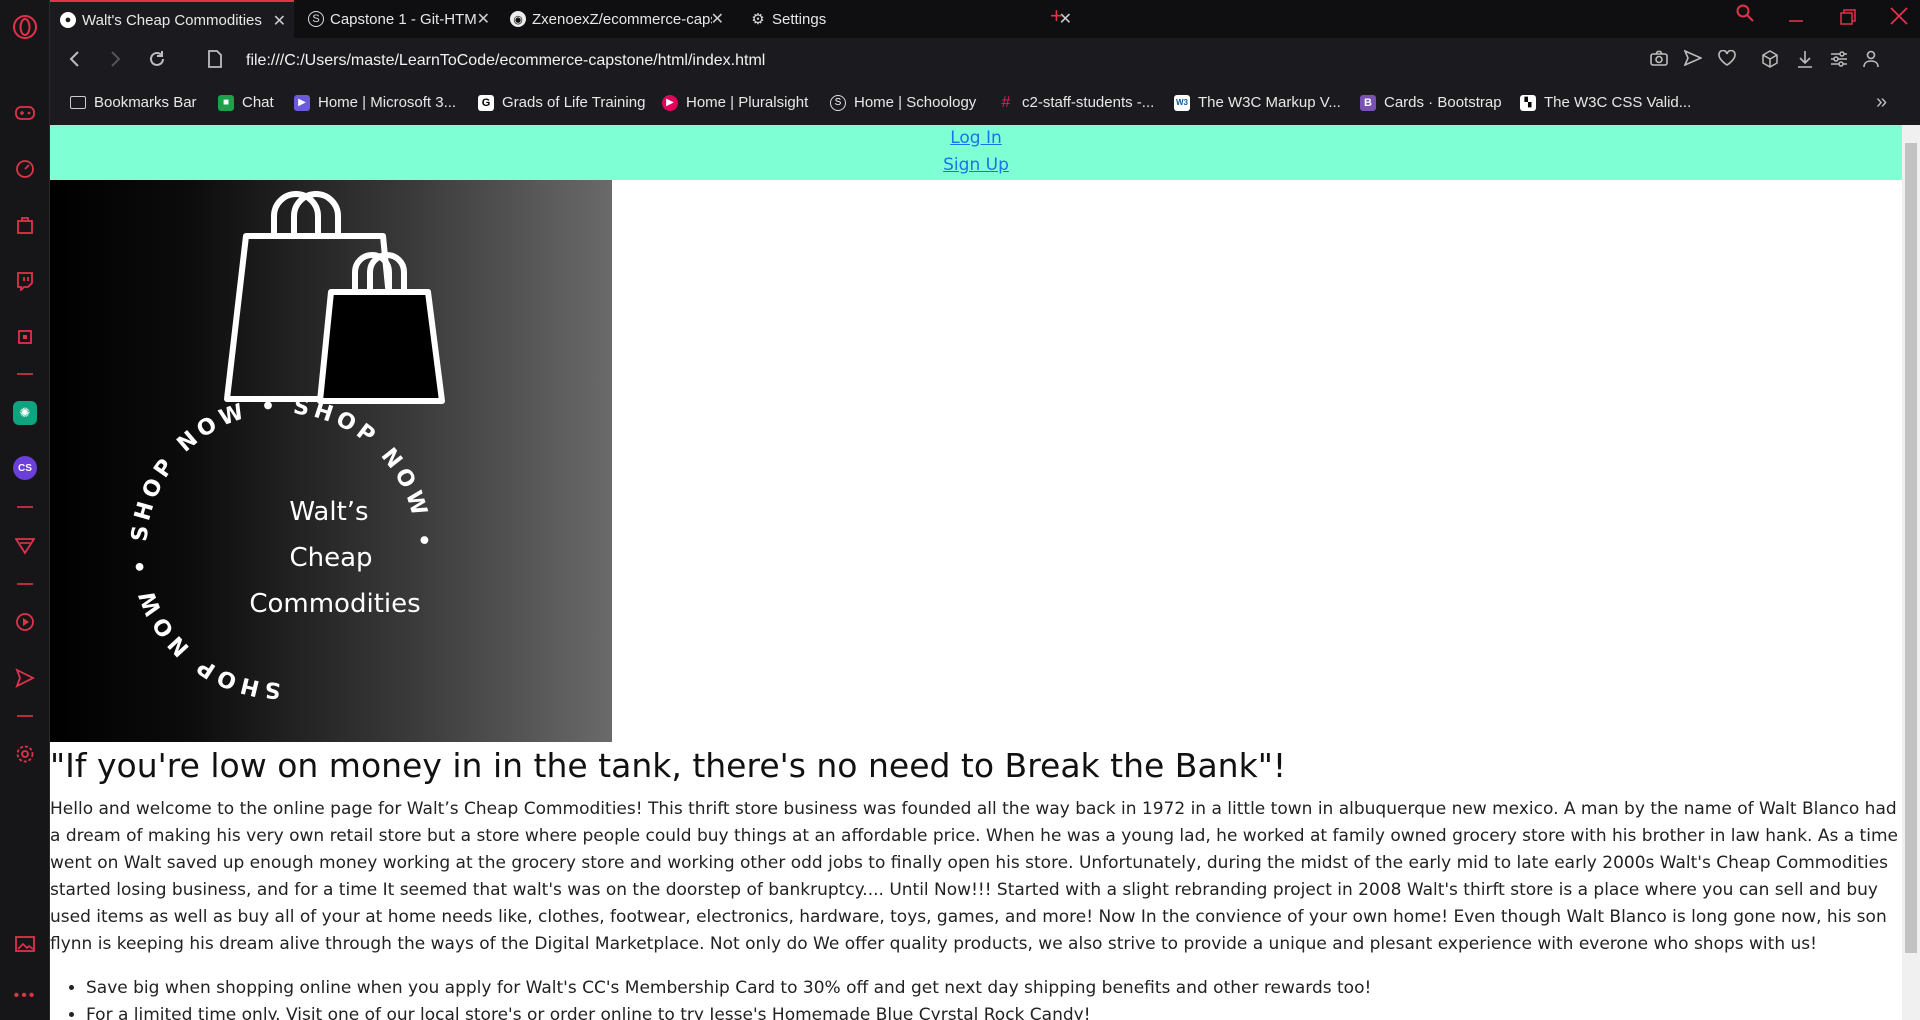 This screenshot has height=1020, width=1920. I want to click on cpu-icon, so click(25, 337).